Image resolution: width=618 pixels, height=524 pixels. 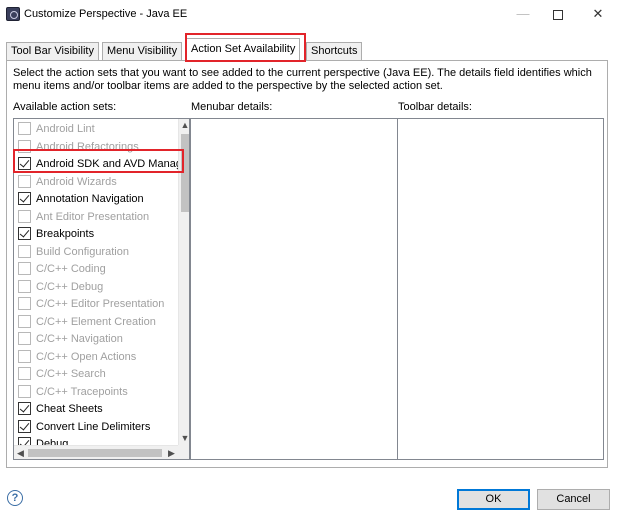 What do you see at coordinates (309, 14) in the screenshot?
I see `title-bar: Customize Perspective - Java EE — ✕` at bounding box center [309, 14].